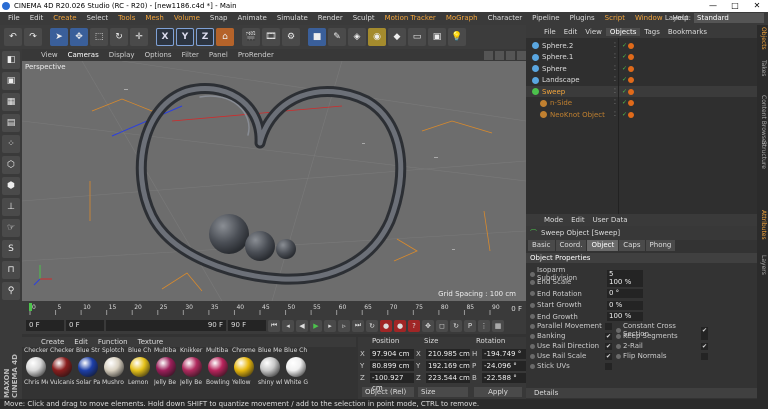 The height and width of the screenshot is (409, 768). I want to click on material-swatch: Blue Str Solar Pa, so click(88, 373).